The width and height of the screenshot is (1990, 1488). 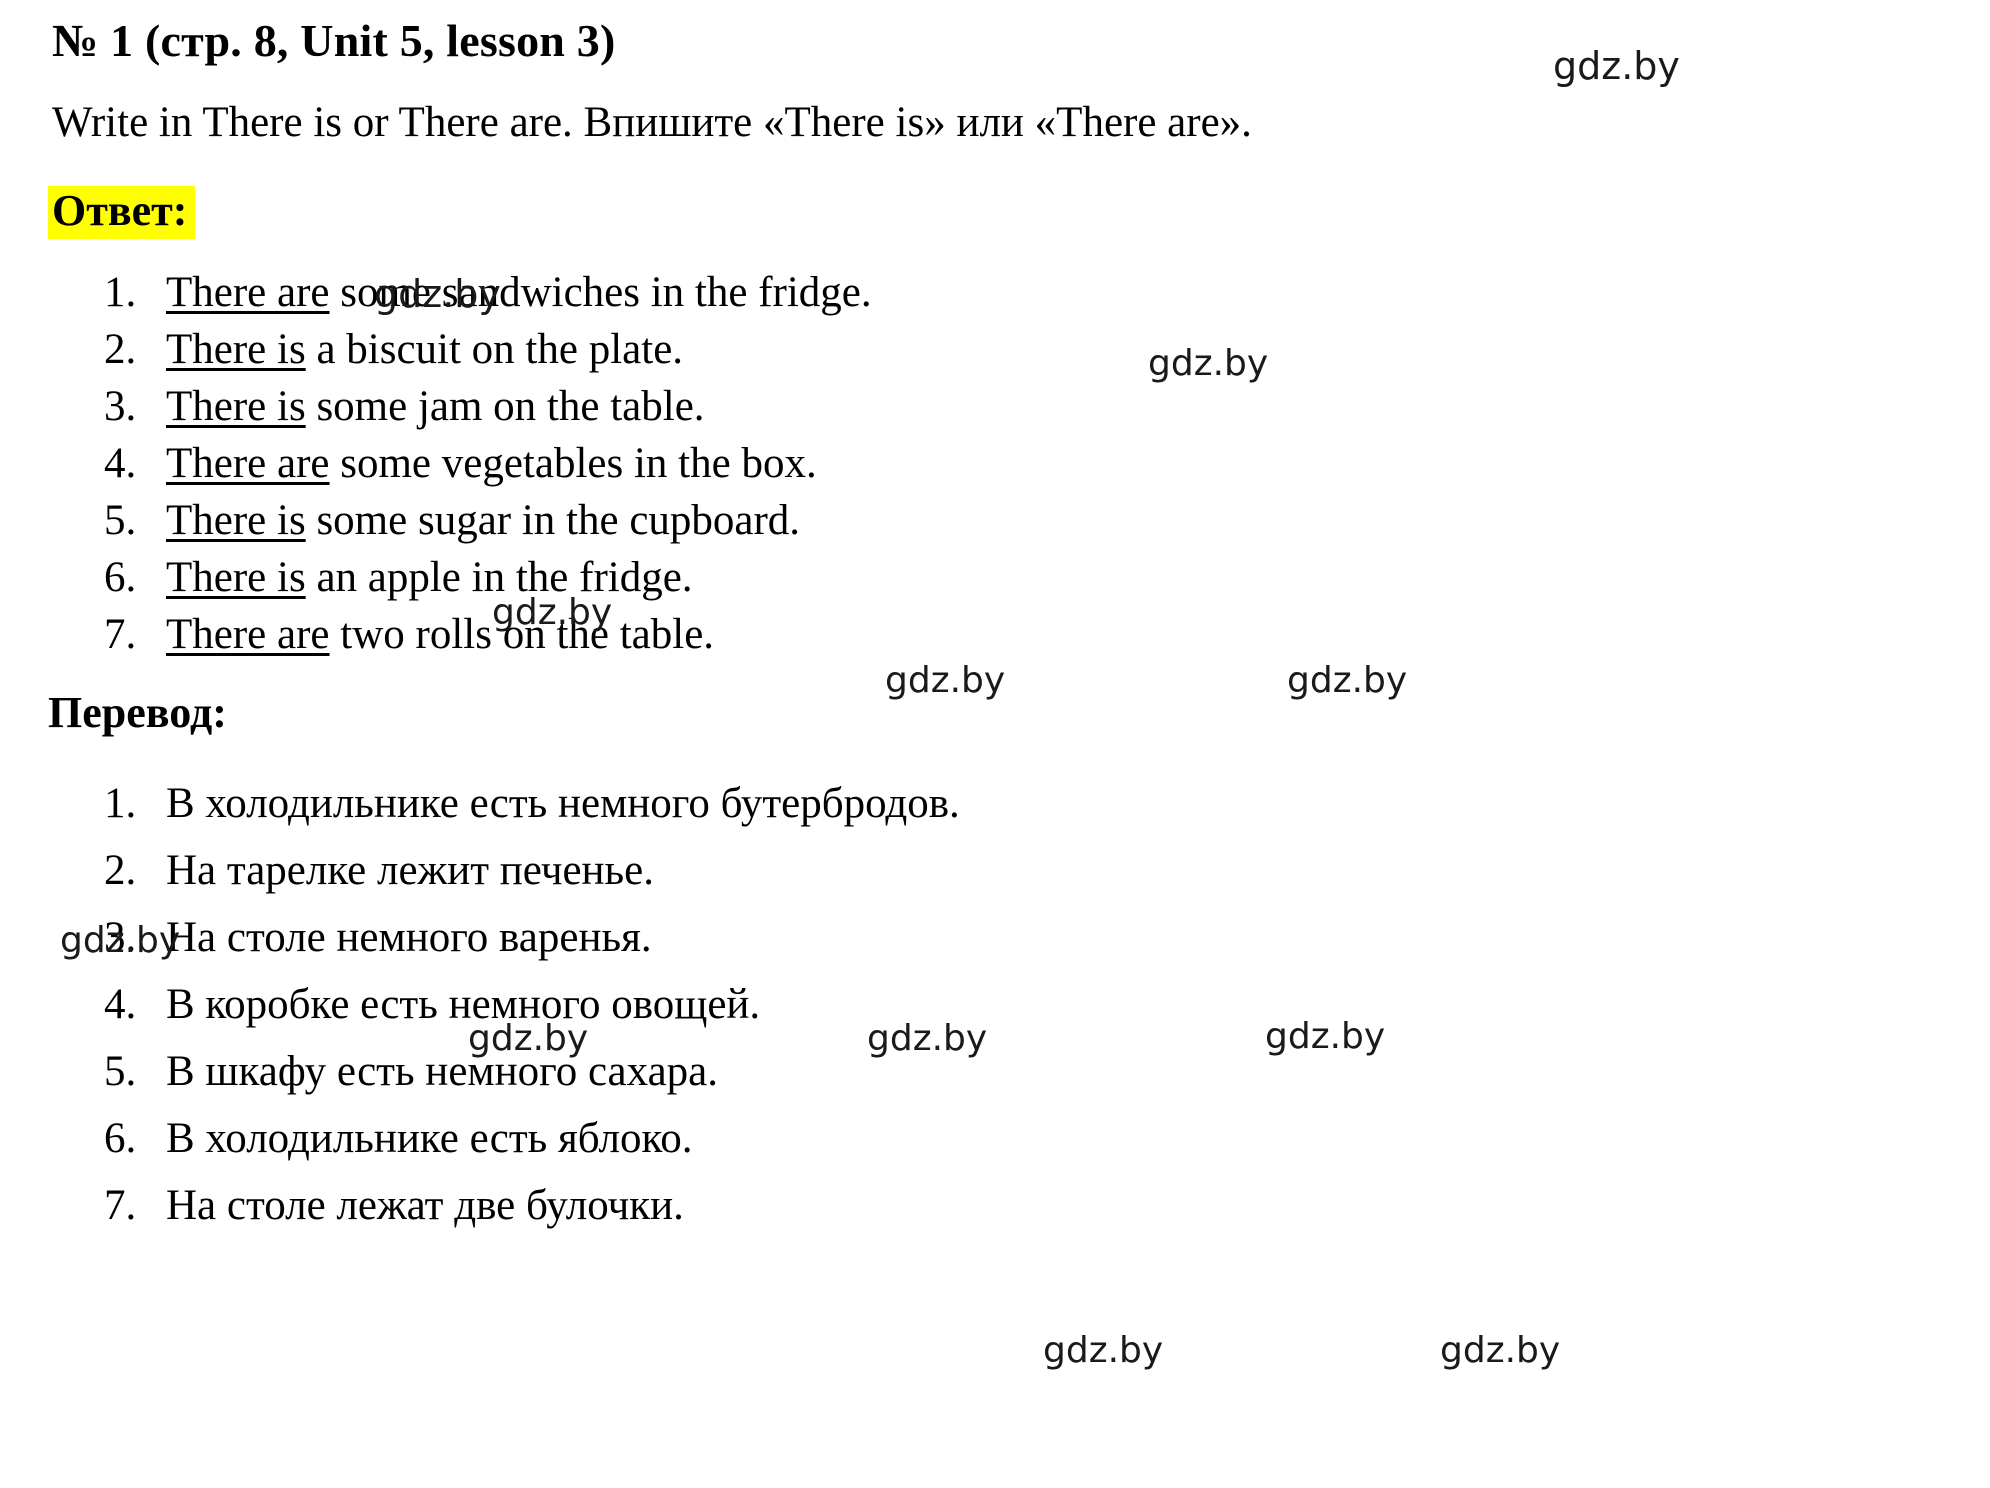 I want to click on translation-item-number: 4., so click(x=120, y=1004).